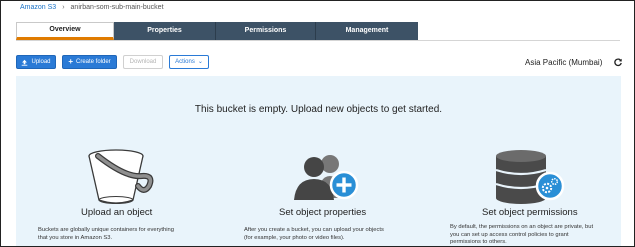 This screenshot has width=635, height=247. Describe the element at coordinates (165, 31) in the screenshot. I see `tab-properties: Properties` at that location.